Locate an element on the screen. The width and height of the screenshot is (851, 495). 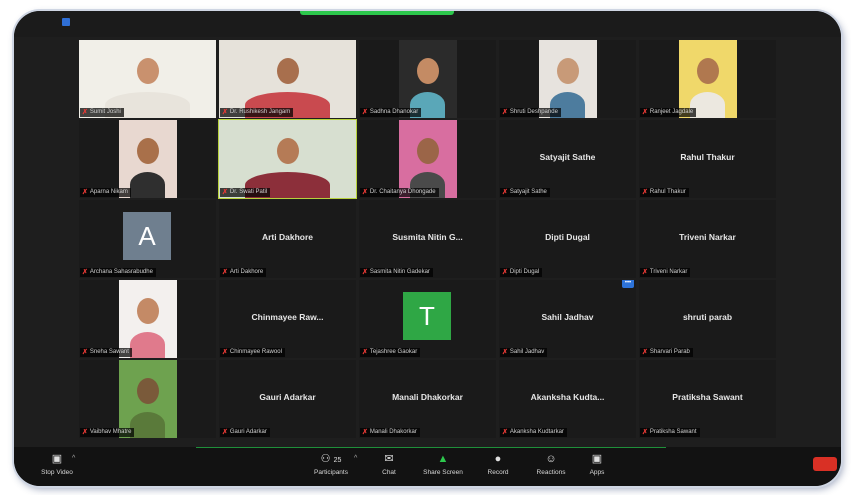
participant-name-text: Sasmita Nitin Gadekar is located at coordinates (399, 272).